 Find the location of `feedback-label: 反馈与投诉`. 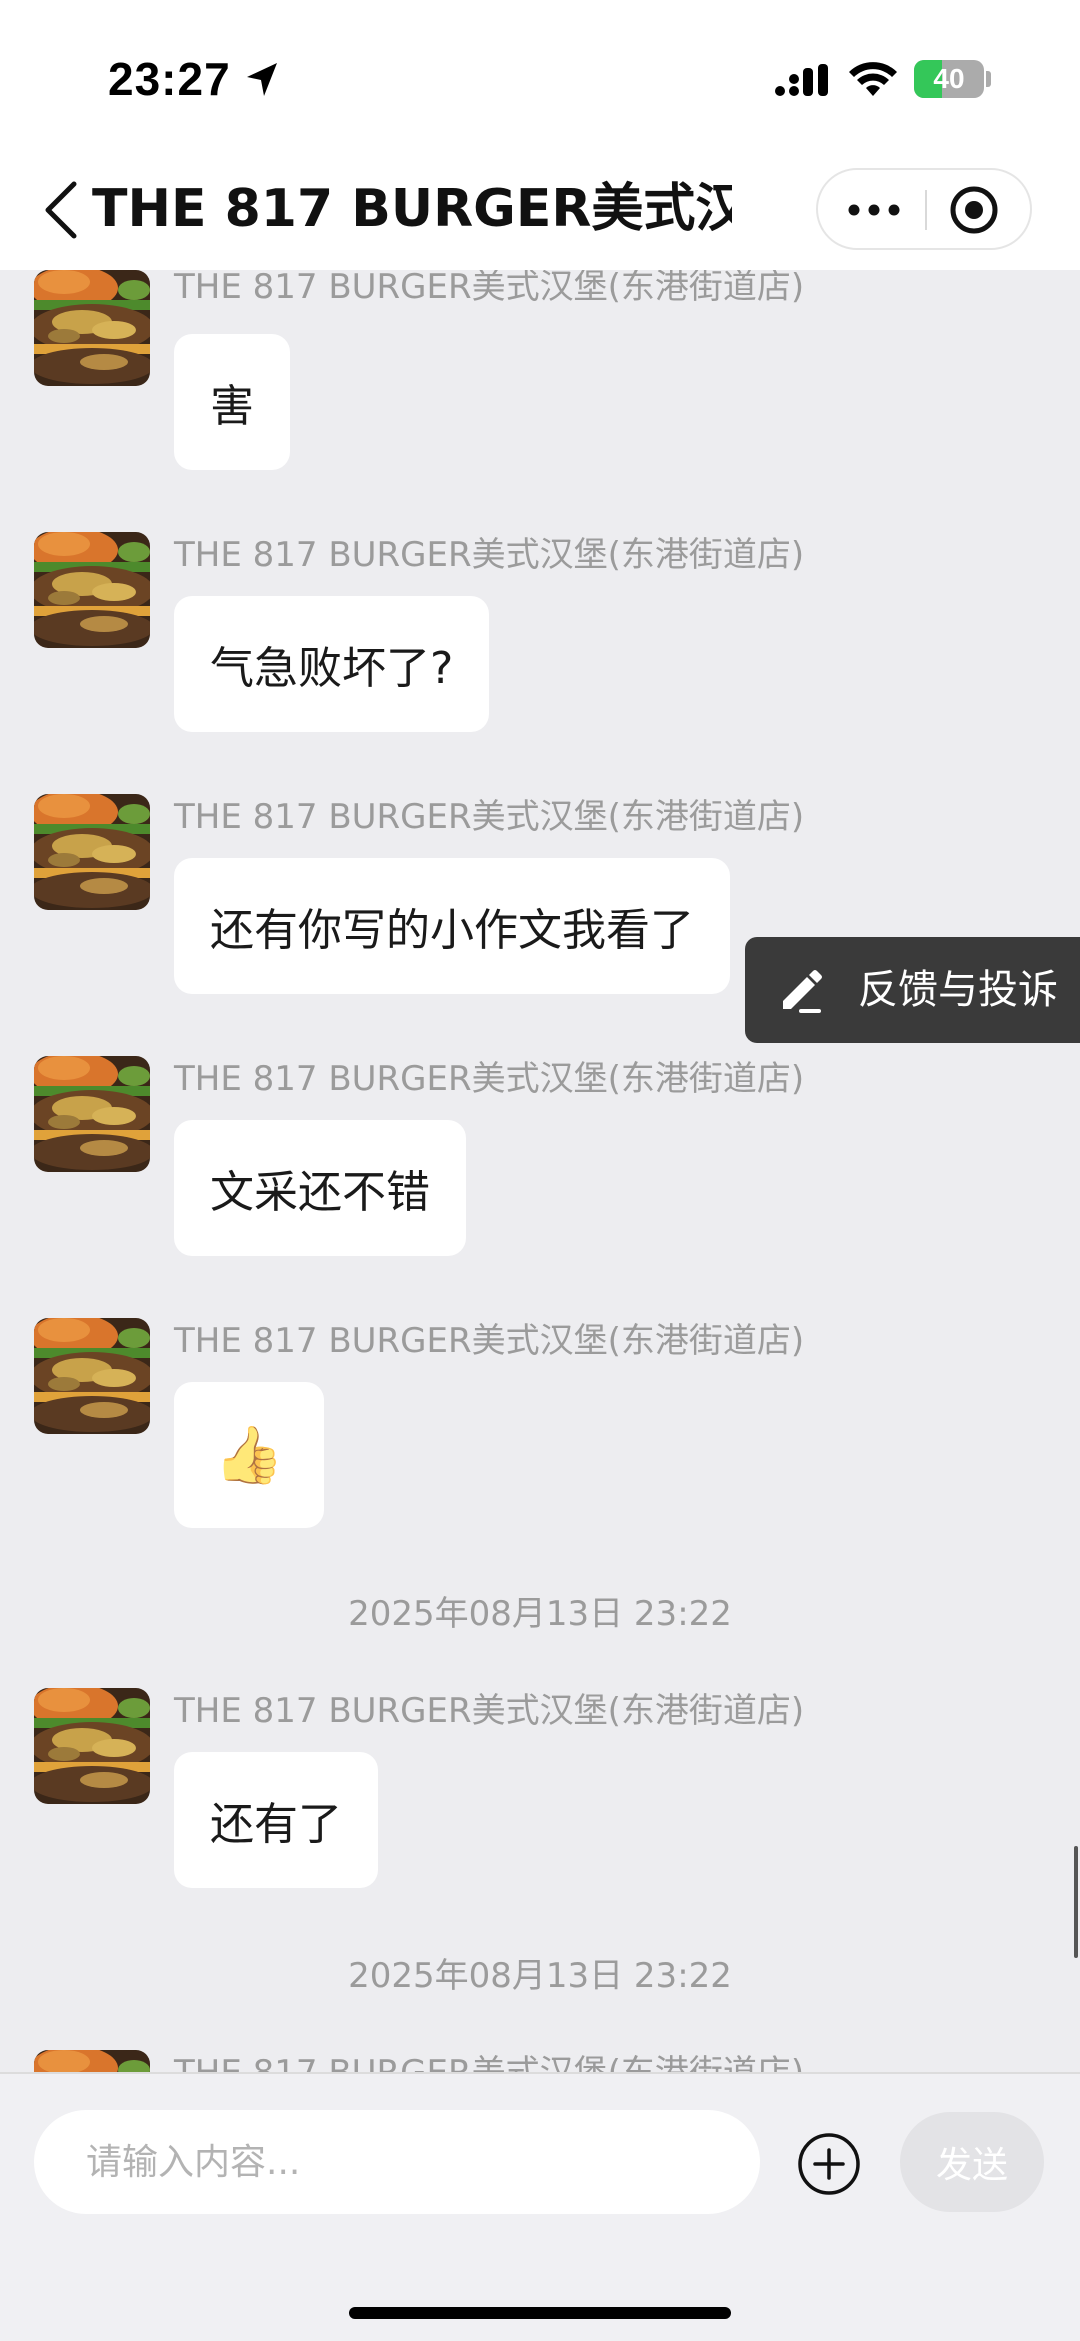

feedback-label: 反馈与投诉 is located at coordinates (958, 990).